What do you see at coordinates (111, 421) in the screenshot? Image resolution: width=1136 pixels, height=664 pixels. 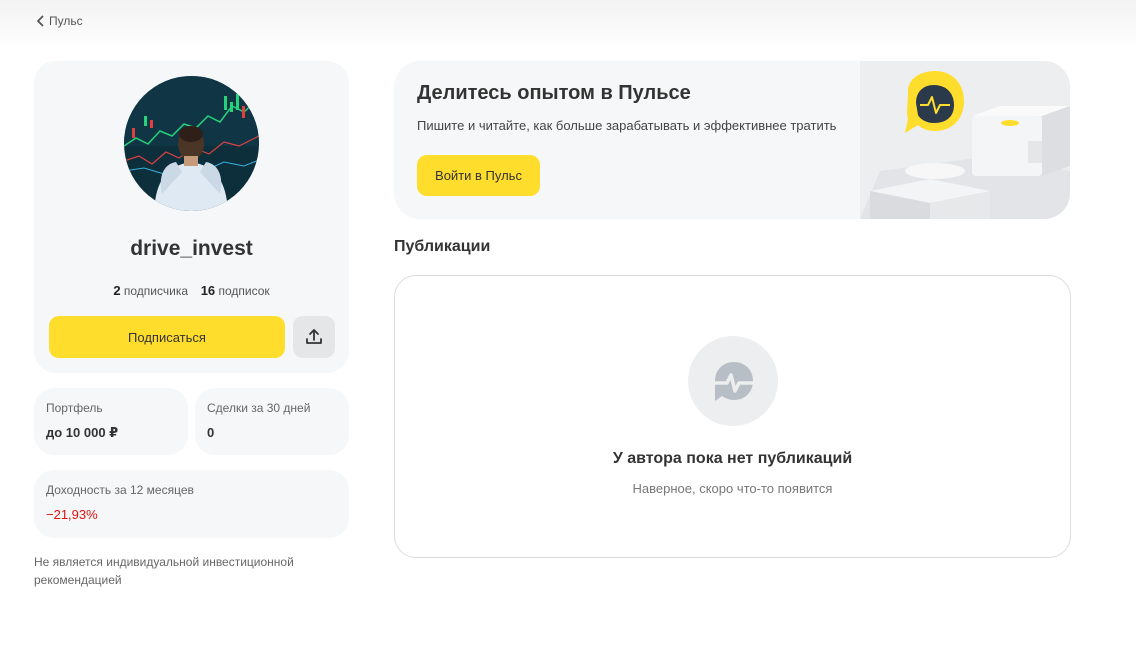 I see `portfolio-stat-card: Портфель до 10 000 ₽` at bounding box center [111, 421].